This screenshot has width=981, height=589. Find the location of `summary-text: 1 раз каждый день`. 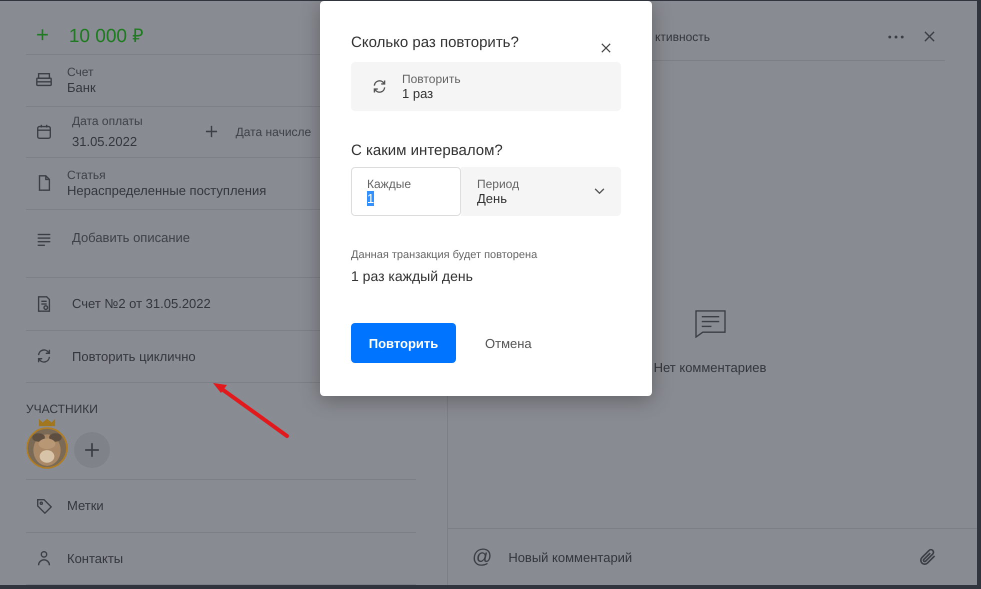

summary-text: 1 раз каждый день is located at coordinates (412, 276).